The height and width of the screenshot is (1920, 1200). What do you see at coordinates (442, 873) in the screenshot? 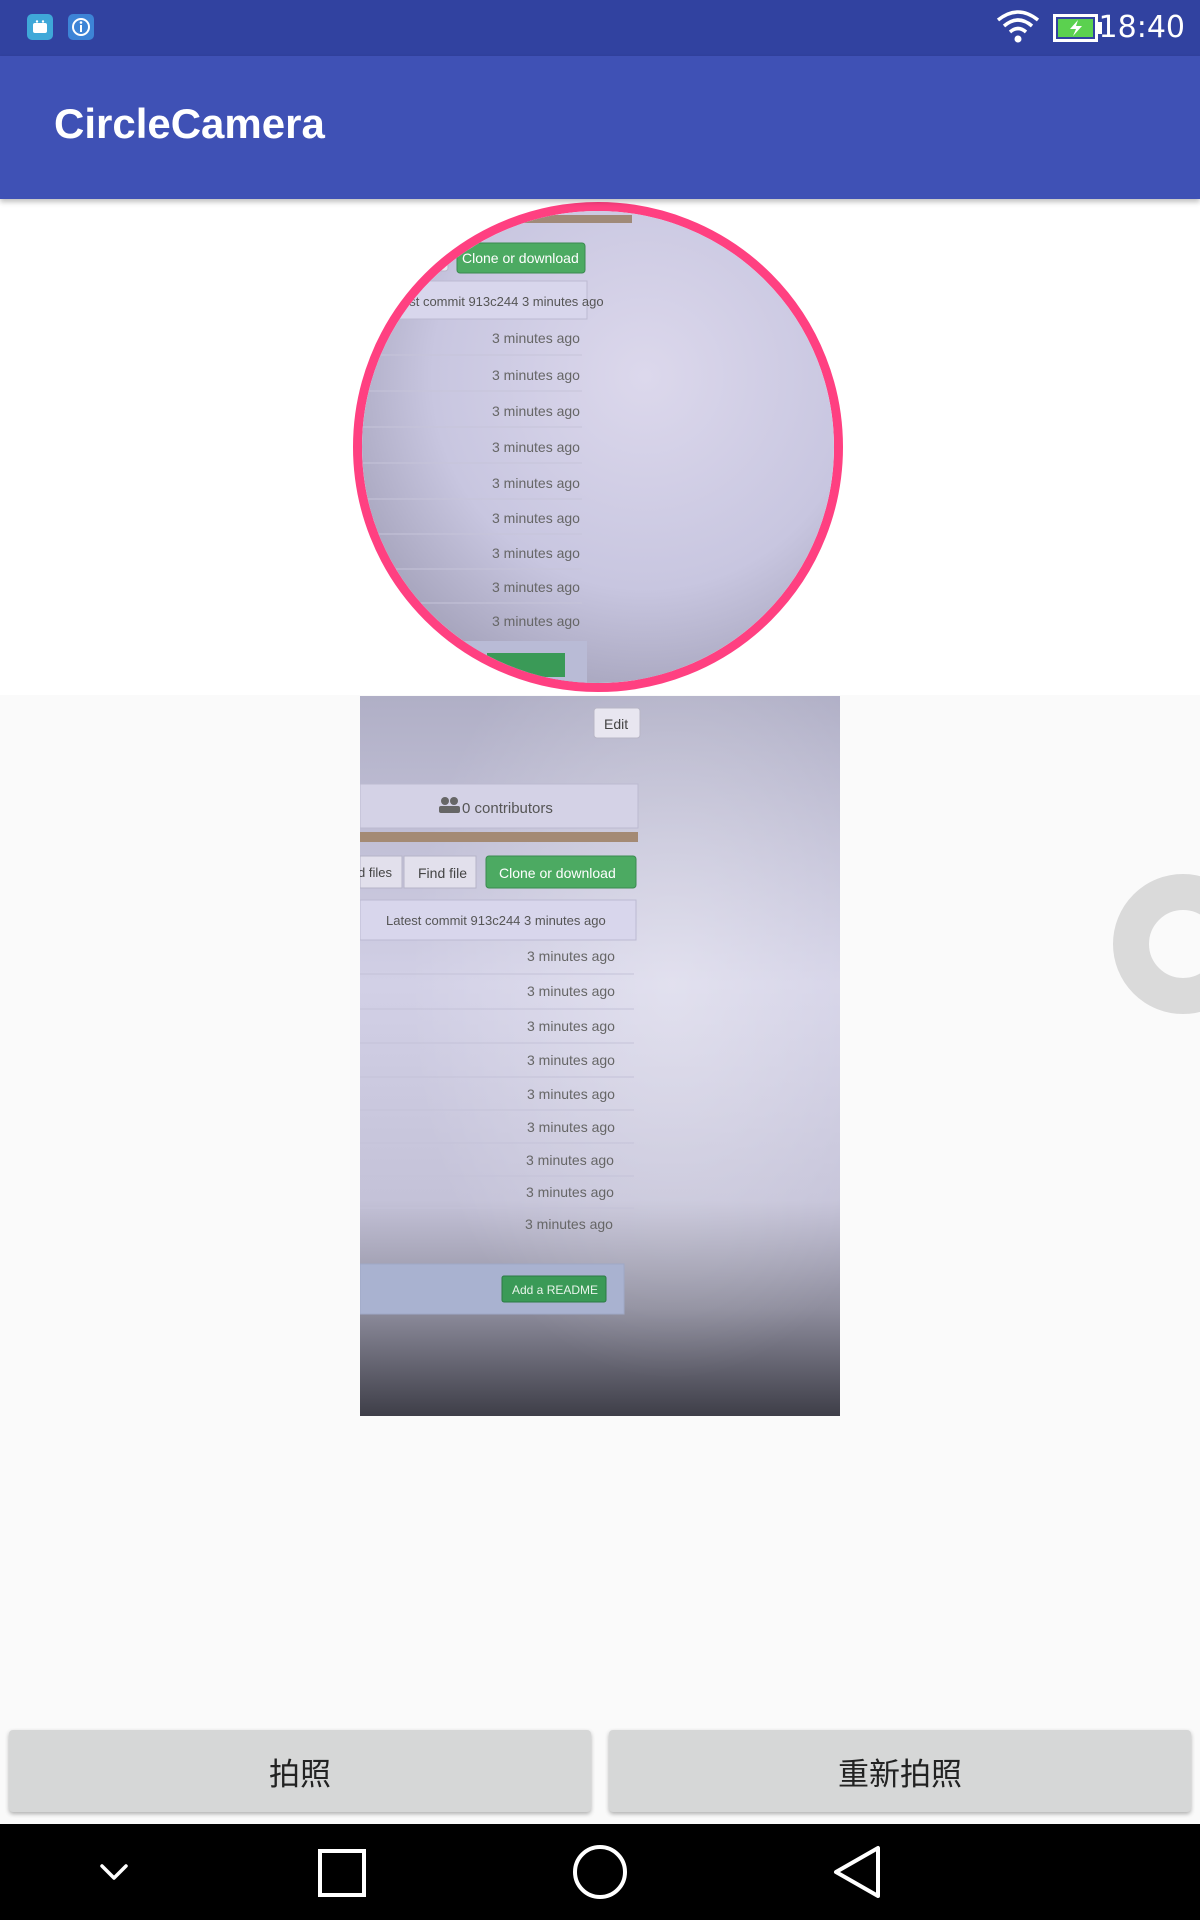
I see `photo-find-file-text: Find file` at bounding box center [442, 873].